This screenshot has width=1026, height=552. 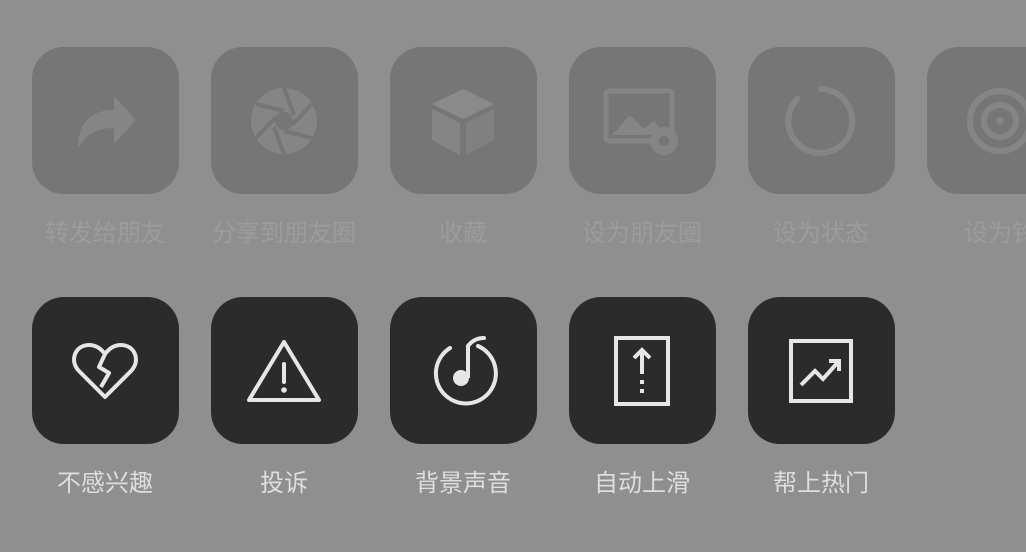 What do you see at coordinates (284, 233) in the screenshot?
I see `share-item-label: 分享到朋友圈` at bounding box center [284, 233].